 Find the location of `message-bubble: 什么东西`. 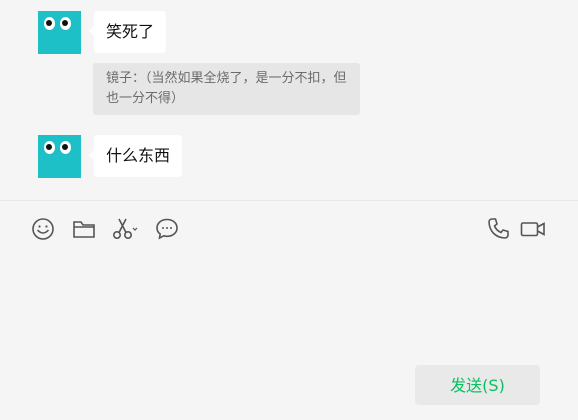

message-bubble: 什么东西 is located at coordinates (135, 156).